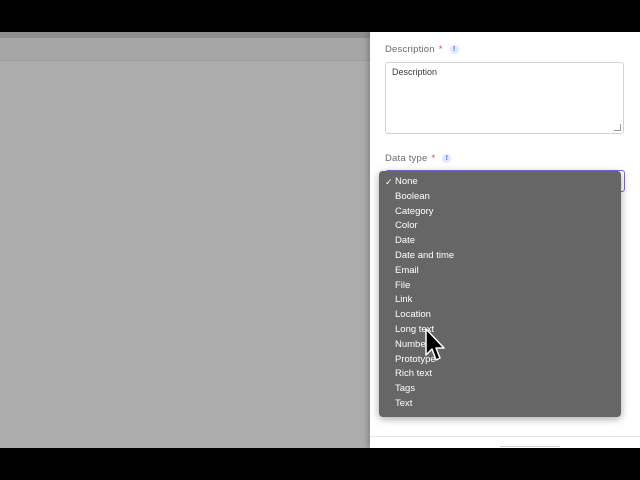  I want to click on data-type-label-text: Data type, so click(406, 158).